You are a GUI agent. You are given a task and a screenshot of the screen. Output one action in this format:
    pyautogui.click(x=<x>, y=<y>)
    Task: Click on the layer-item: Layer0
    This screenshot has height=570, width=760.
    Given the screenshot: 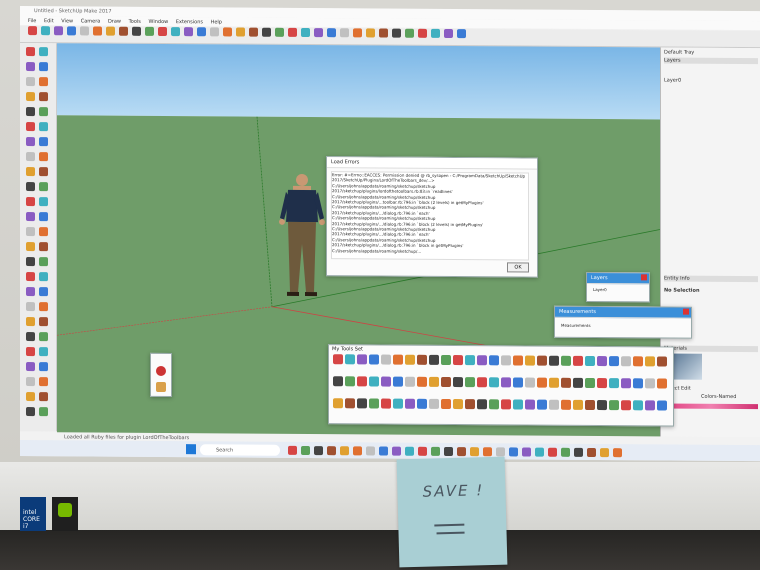 What is the action you would take?
    pyautogui.click(x=600, y=289)
    